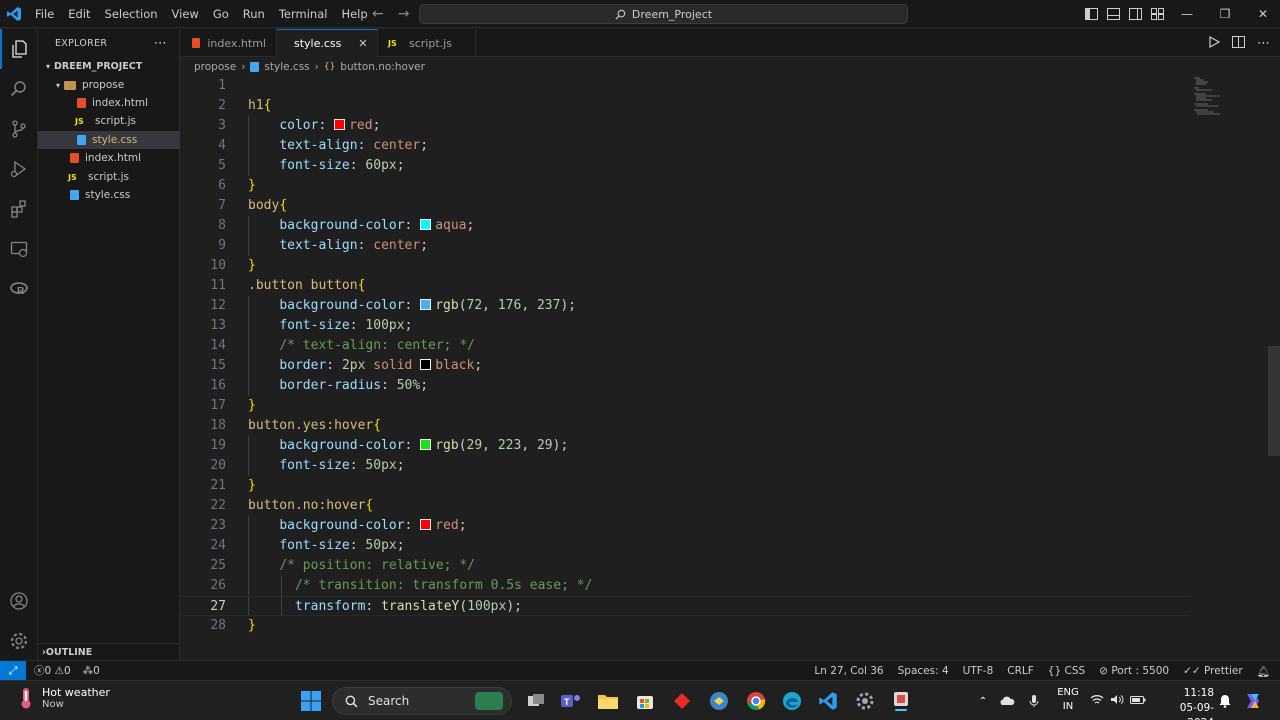 The width and height of the screenshot is (1280, 720). Describe the element at coordinates (221, 14) in the screenshot. I see `menu-go: Go` at that location.